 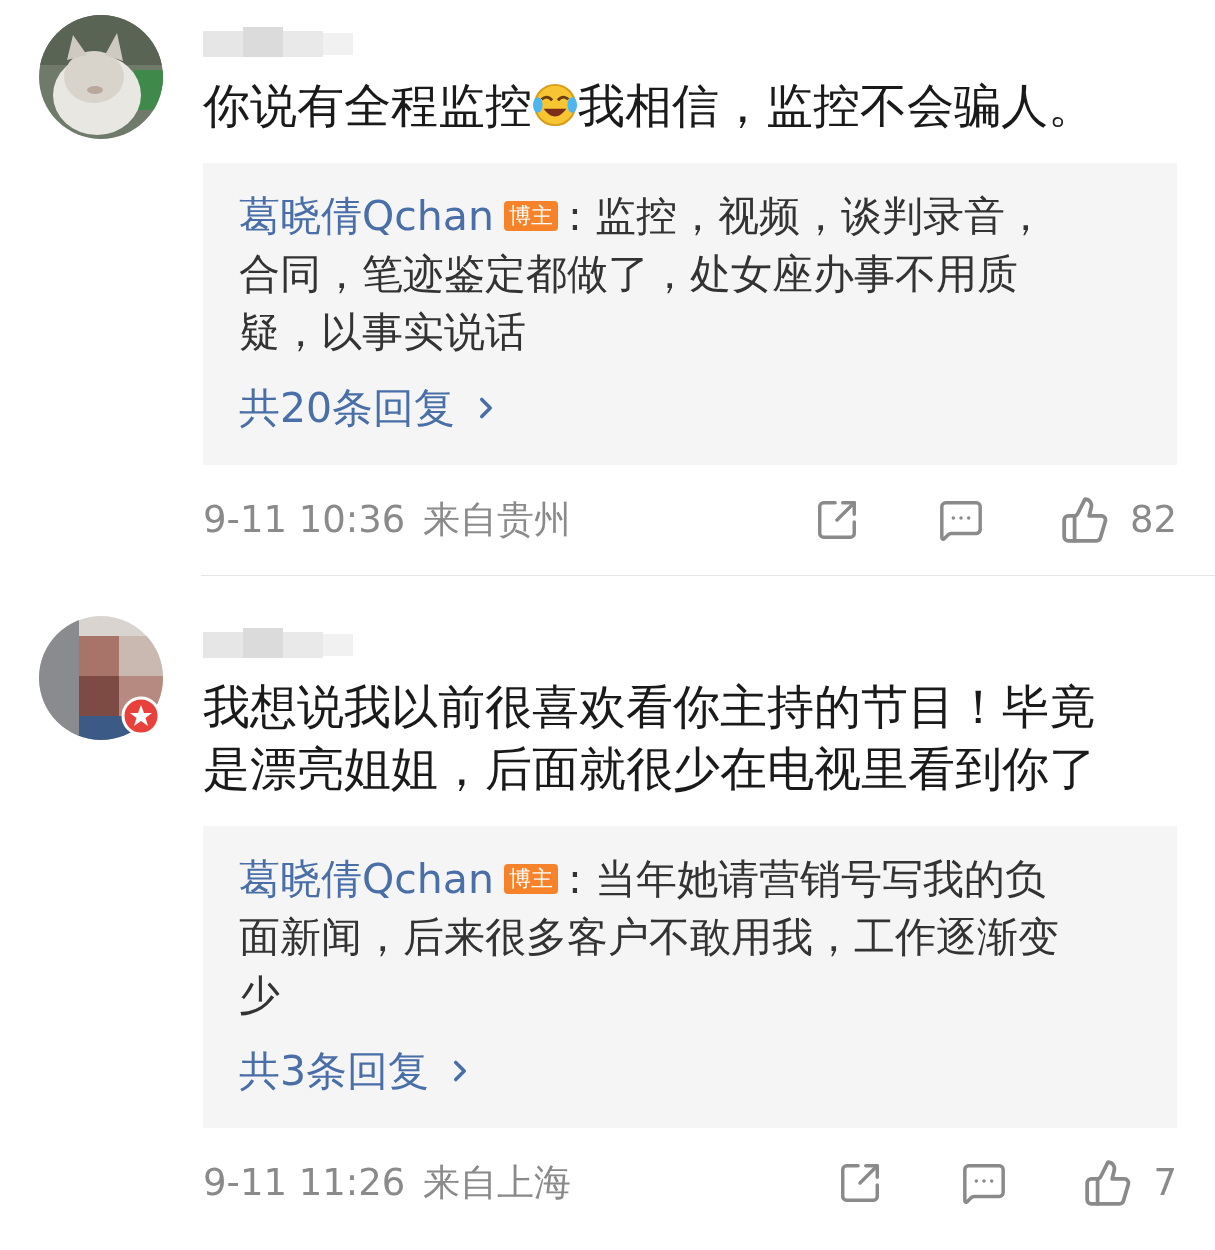 What do you see at coordinates (649, 106) in the screenshot?
I see `comment-text: 你说有全程监控 我相信，监控不会骗人。` at bounding box center [649, 106].